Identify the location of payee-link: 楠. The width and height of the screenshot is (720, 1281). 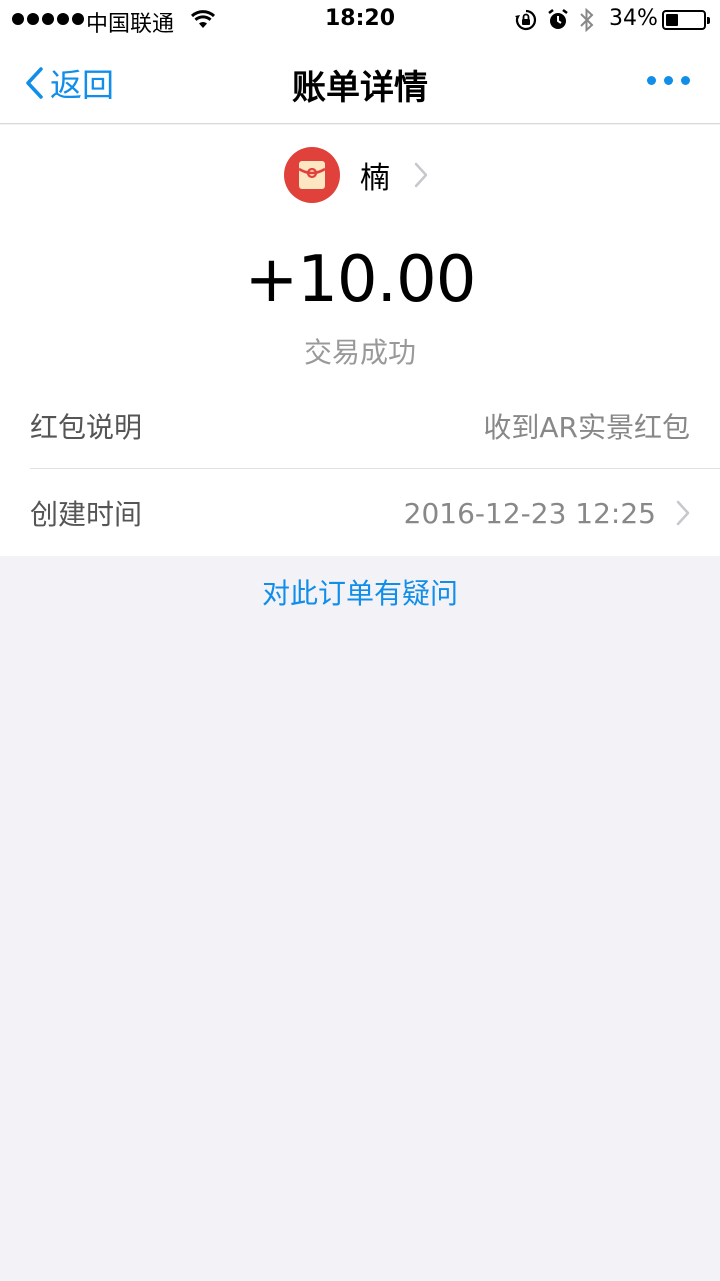
(356, 175).